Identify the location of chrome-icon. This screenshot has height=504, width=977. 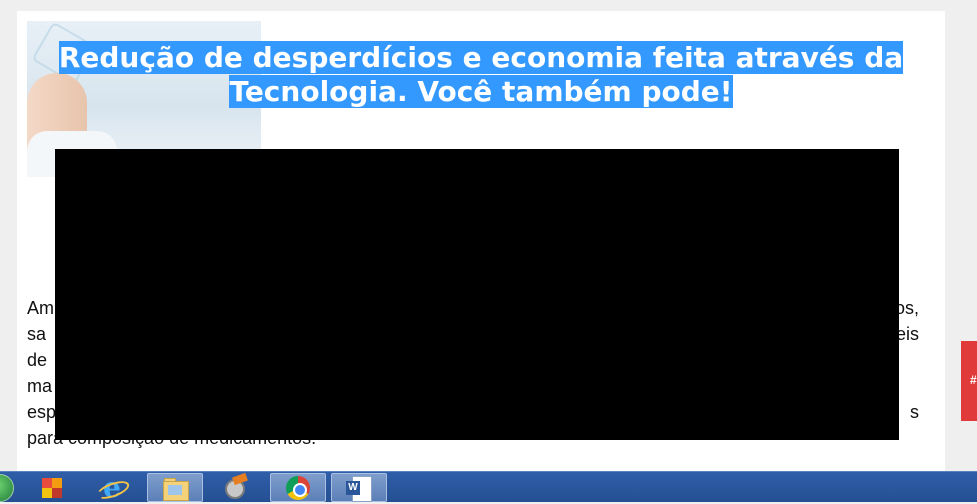
(298, 488).